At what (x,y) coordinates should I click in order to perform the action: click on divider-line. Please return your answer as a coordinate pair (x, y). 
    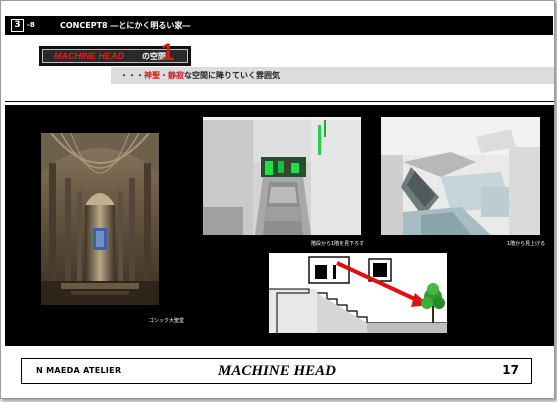
    Looking at the image, I should click on (279, 101).